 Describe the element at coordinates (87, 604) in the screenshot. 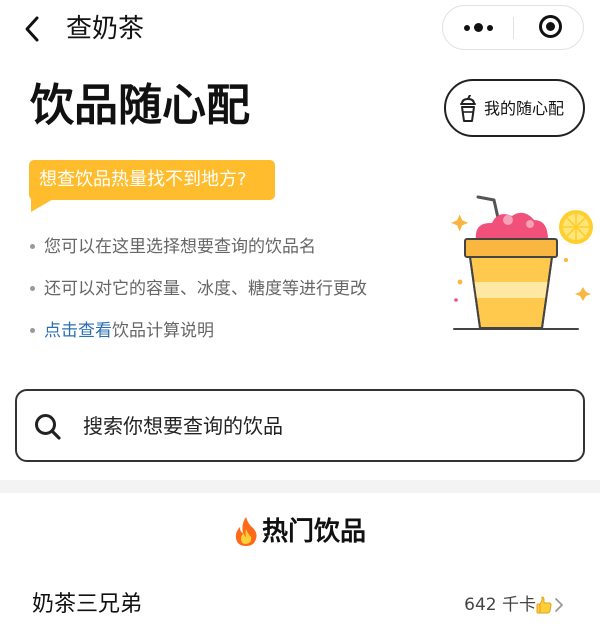

I see `drink-name: 奶茶三兄弟` at that location.